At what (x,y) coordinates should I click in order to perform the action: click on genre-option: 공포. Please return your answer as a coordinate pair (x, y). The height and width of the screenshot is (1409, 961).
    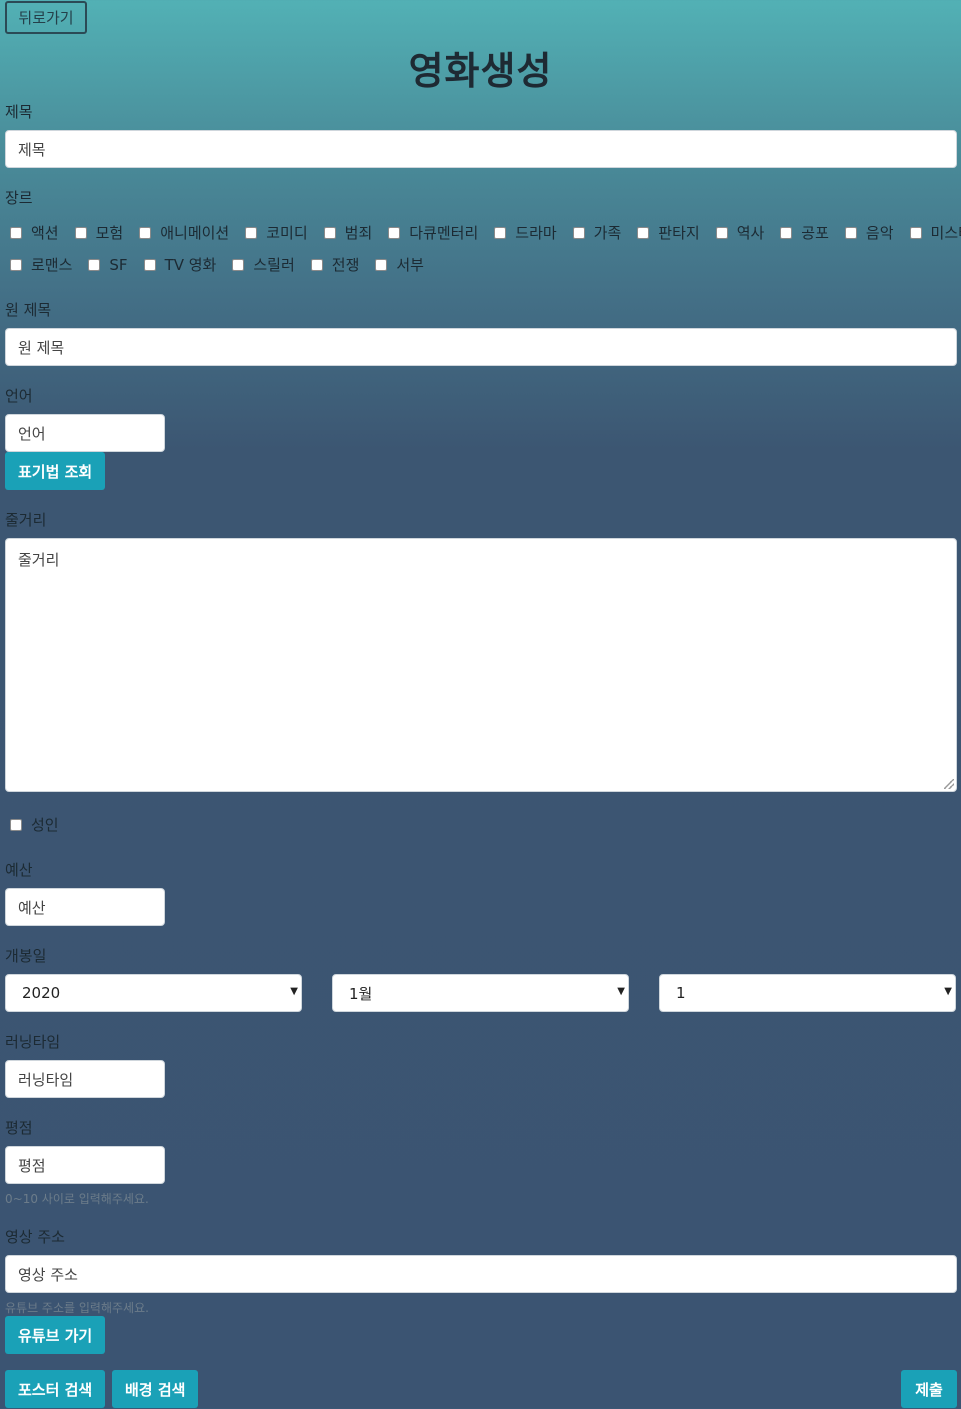
    Looking at the image, I should click on (802, 232).